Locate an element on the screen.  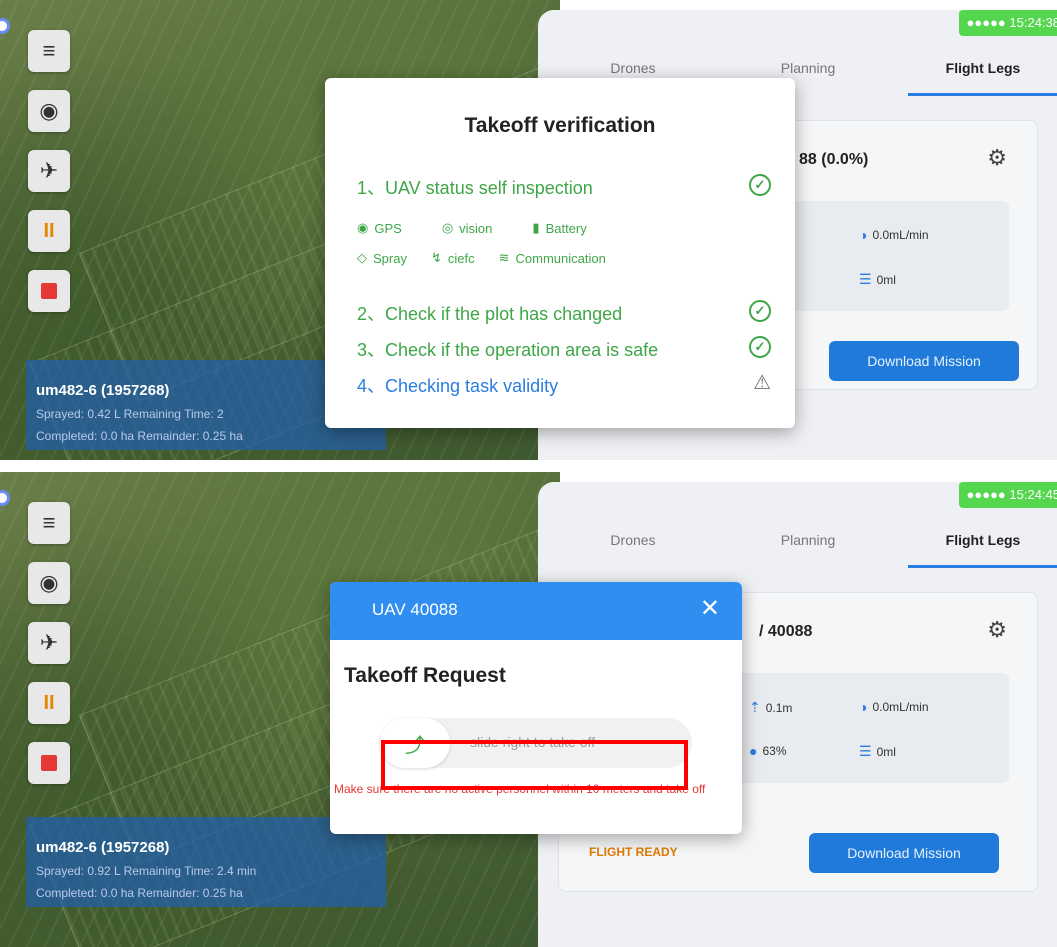
communication-item: ≋ Communication is located at coordinates (552, 258).